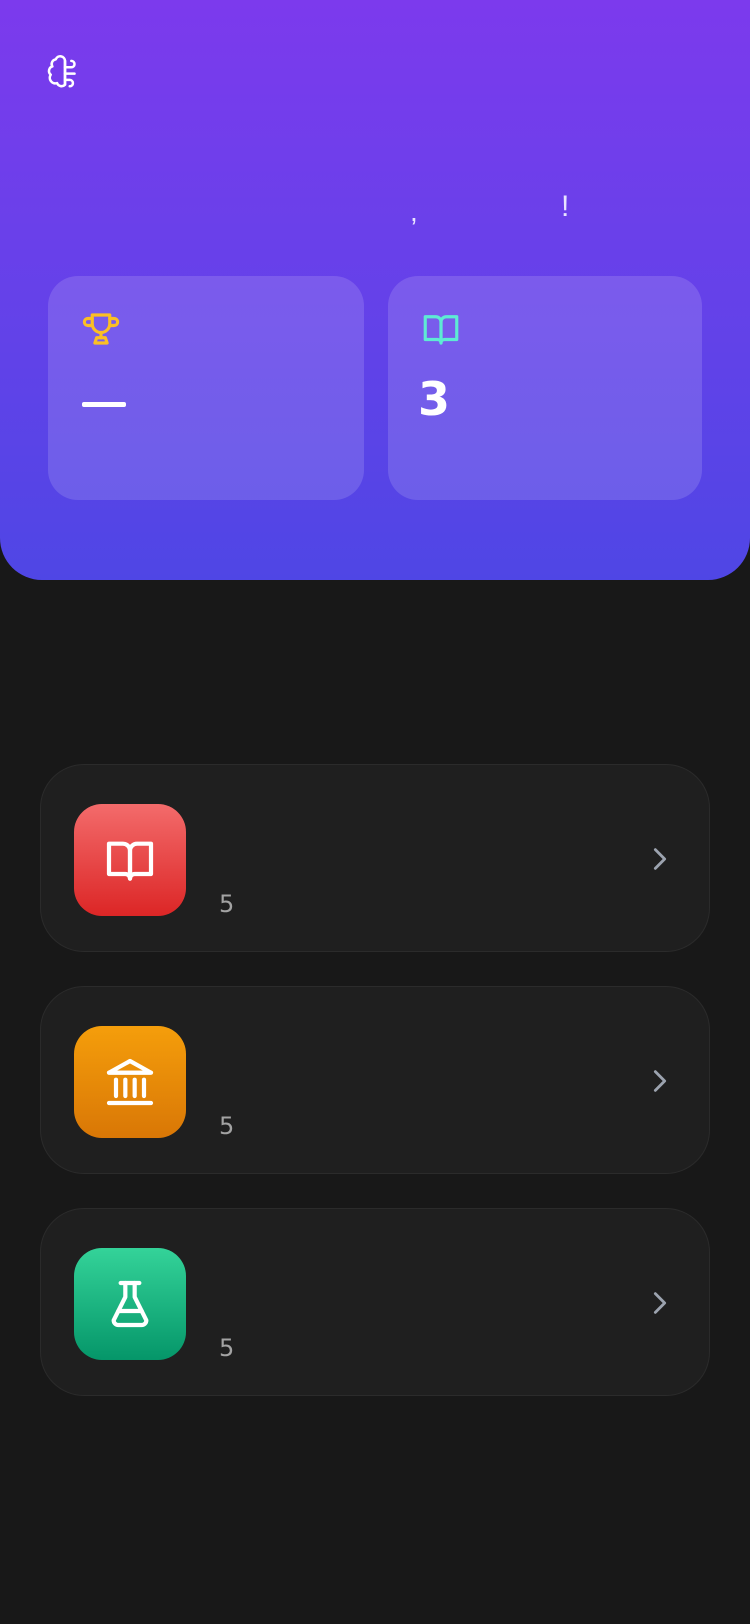 Image resolution: width=750 pixels, height=1624 pixels. Describe the element at coordinates (101, 329) in the screenshot. I see `trophy-icon` at that location.